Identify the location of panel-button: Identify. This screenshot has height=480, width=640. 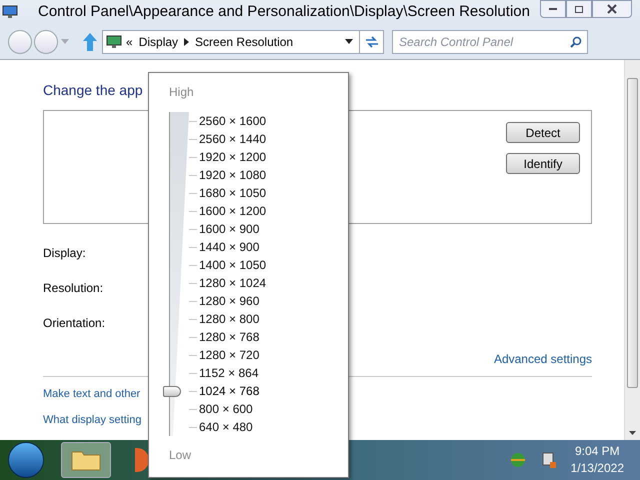
(543, 163).